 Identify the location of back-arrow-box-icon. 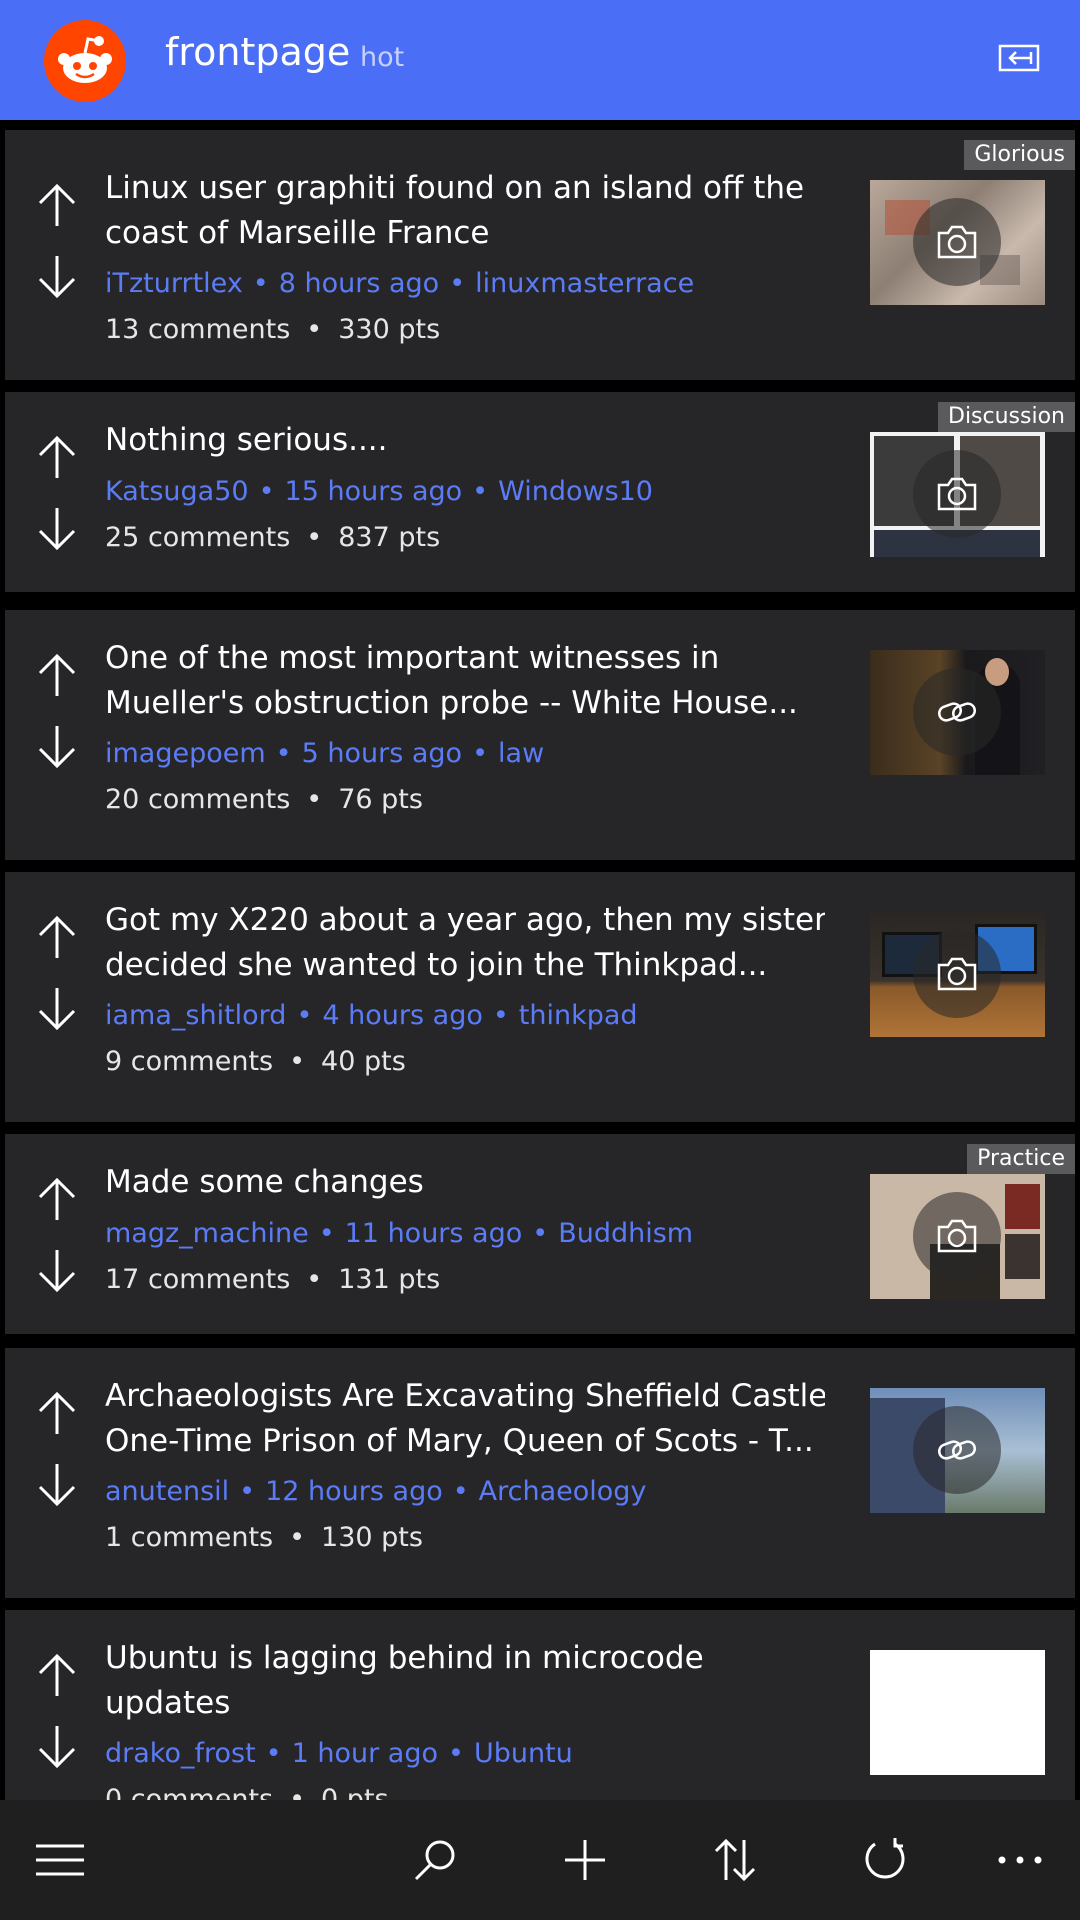
(1019, 59).